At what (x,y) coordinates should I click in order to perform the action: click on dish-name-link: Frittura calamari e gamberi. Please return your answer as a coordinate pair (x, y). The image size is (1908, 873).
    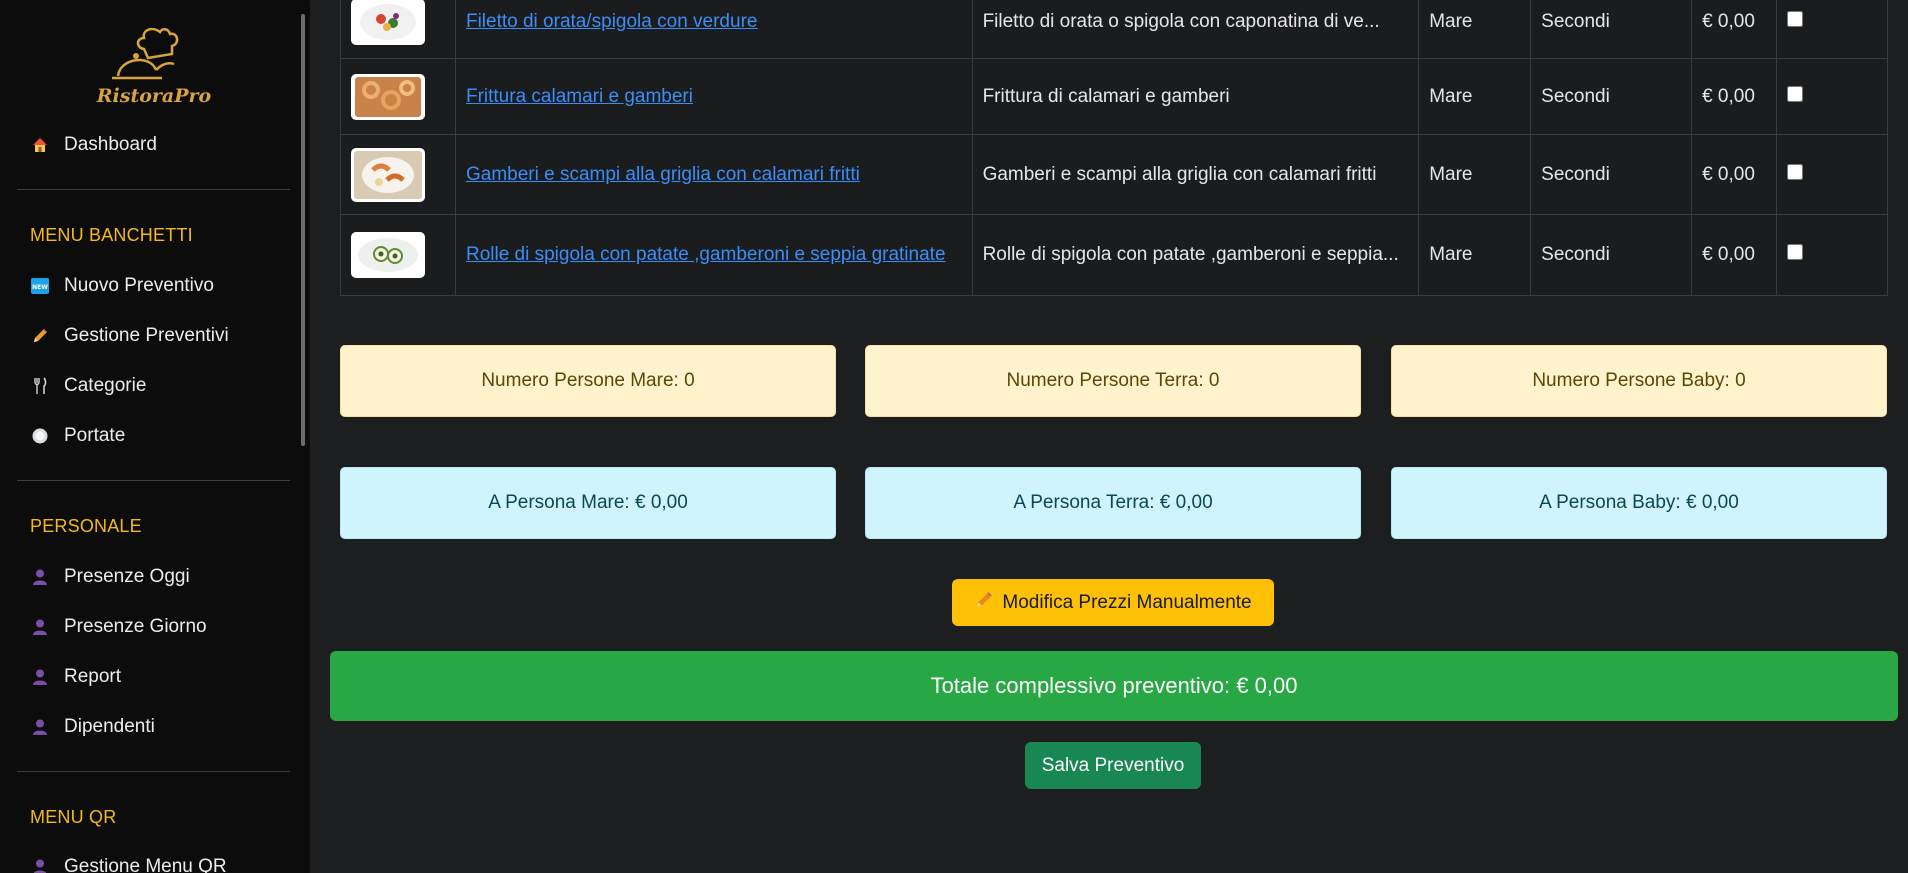
    Looking at the image, I should click on (579, 96).